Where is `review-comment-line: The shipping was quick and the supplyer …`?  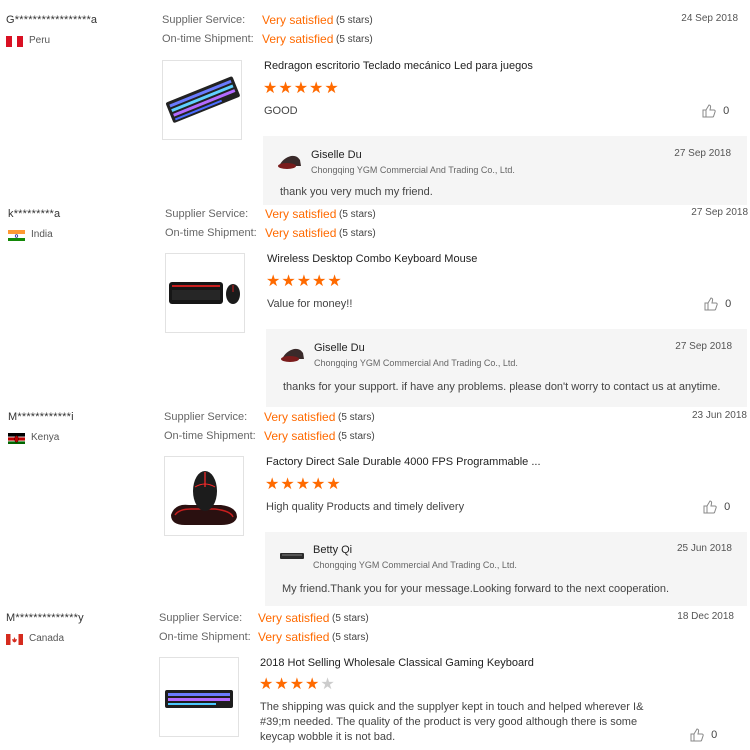 review-comment-line: The shipping was quick and the supplyer … is located at coordinates (452, 707).